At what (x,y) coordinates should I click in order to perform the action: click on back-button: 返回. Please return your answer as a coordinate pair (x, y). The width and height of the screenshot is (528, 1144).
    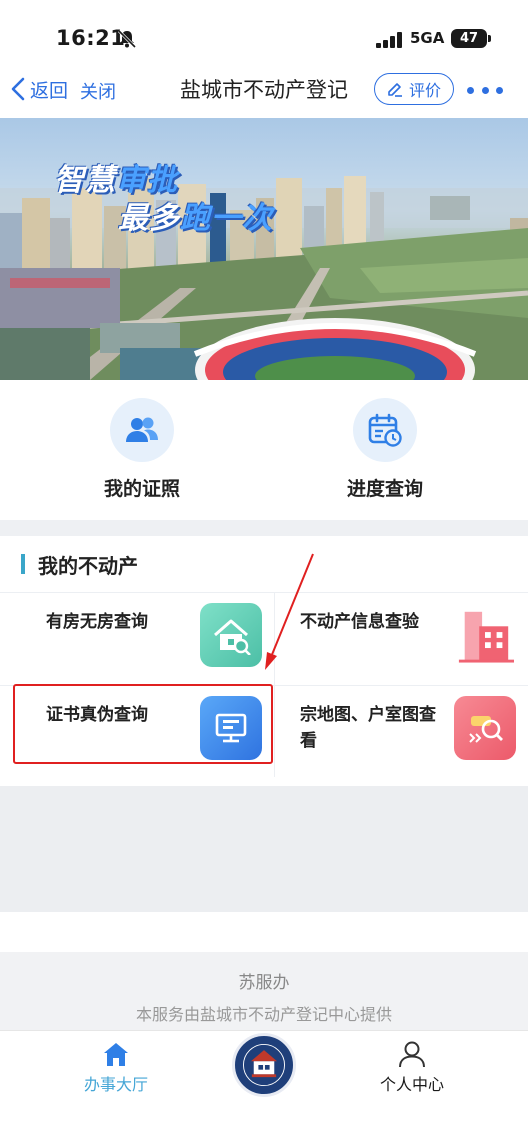
    Looking at the image, I should click on (39, 89).